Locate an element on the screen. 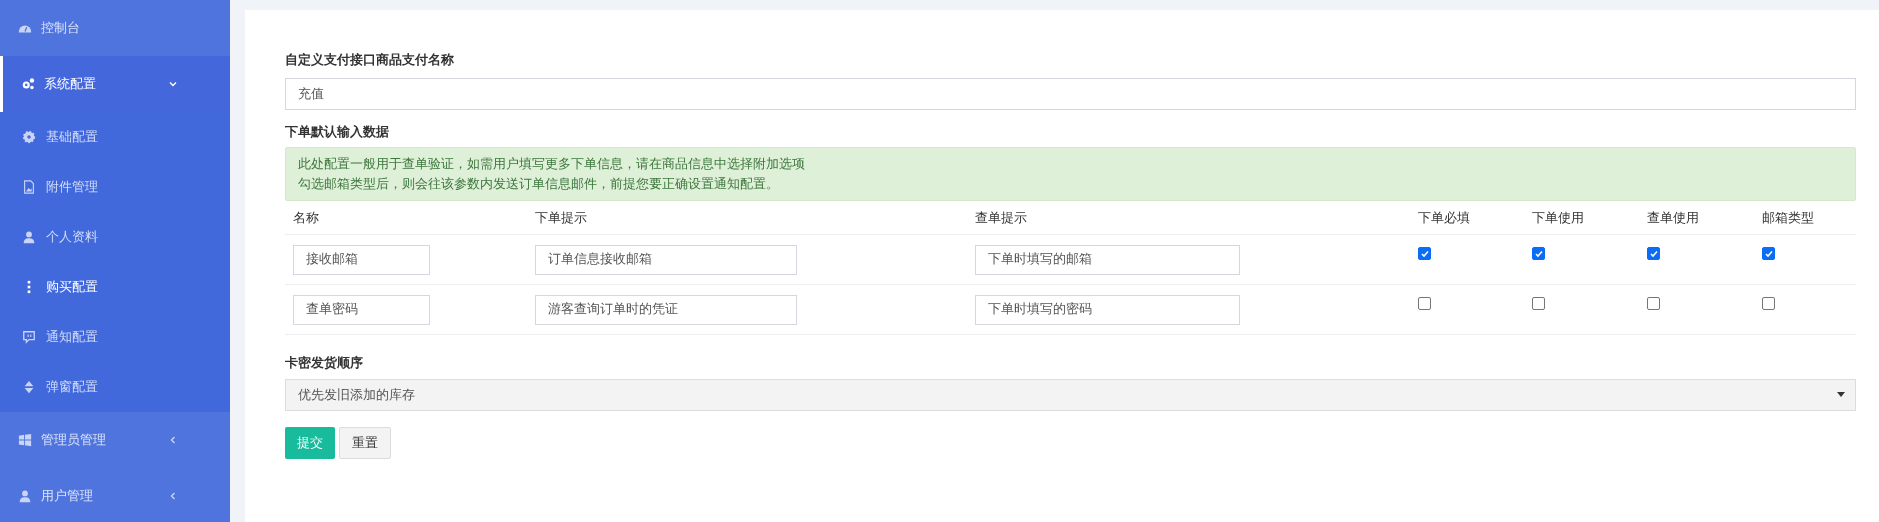 This screenshot has width=1879, height=522. sidebar-item: 控制台 is located at coordinates (115, 28).